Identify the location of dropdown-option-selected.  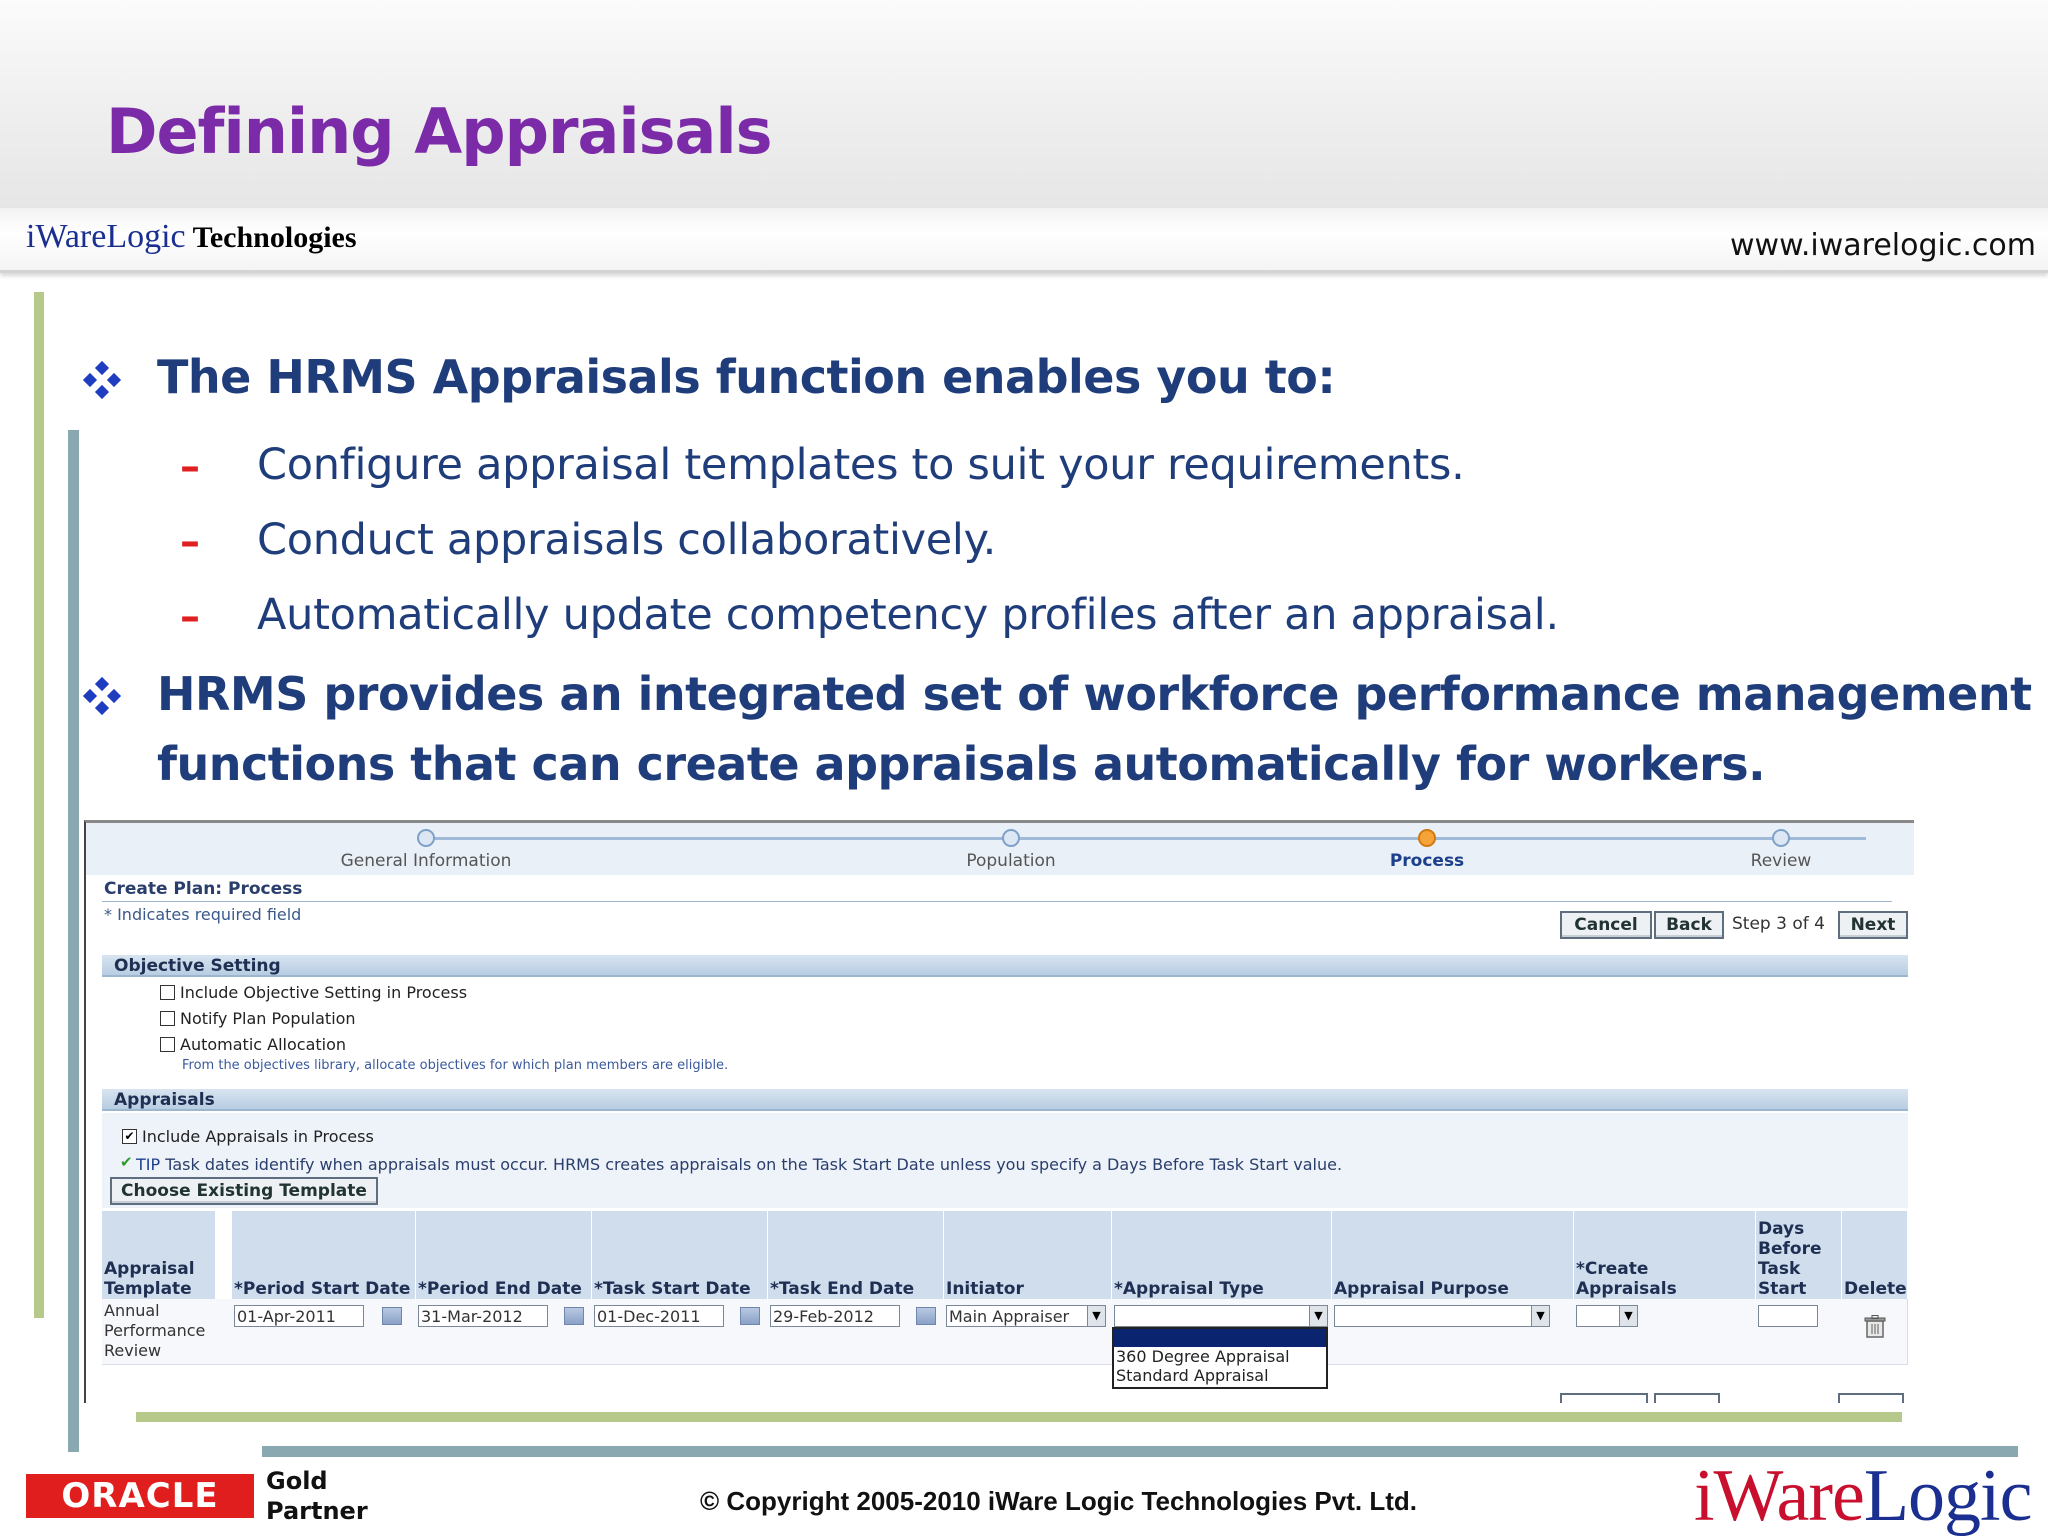
(1220, 1338).